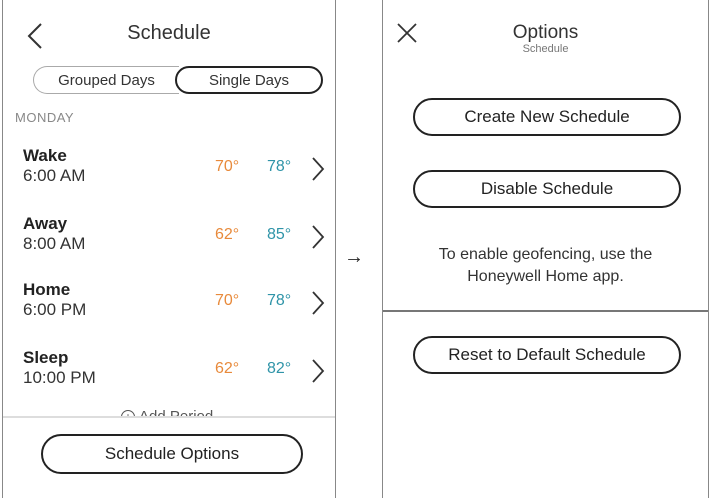 This screenshot has height=498, width=717. Describe the element at coordinates (47, 289) in the screenshot. I see `period-name: Home` at that location.